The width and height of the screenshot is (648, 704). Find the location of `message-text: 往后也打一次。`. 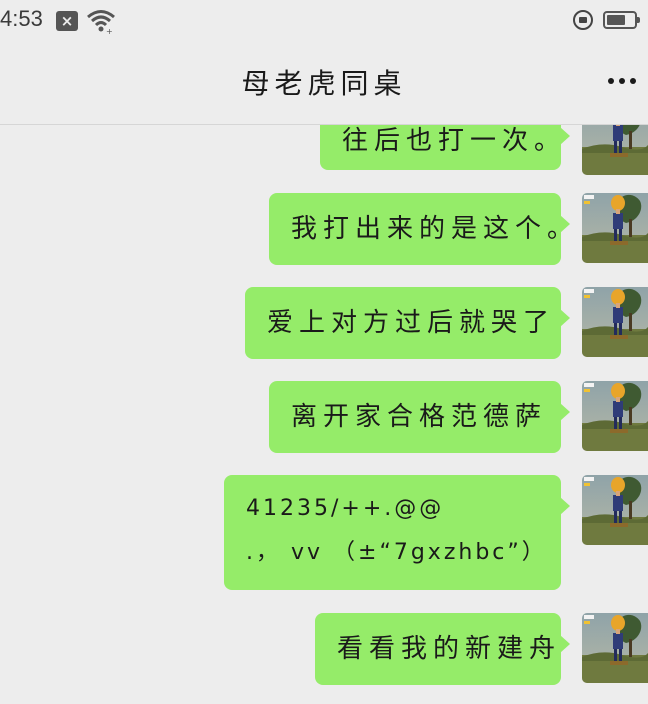

message-text: 往后也打一次。 is located at coordinates (454, 141).